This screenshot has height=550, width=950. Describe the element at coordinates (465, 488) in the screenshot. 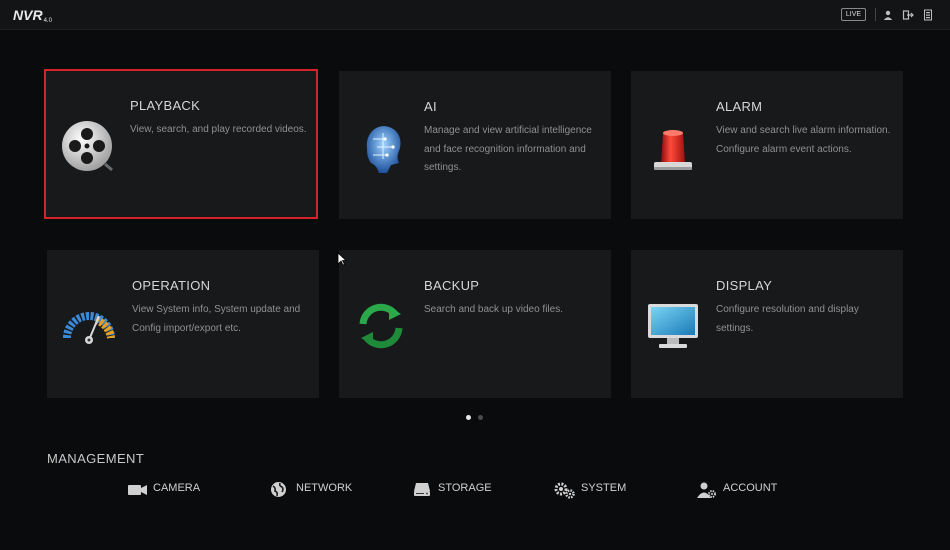

I see `management-label: STORAGE` at that location.